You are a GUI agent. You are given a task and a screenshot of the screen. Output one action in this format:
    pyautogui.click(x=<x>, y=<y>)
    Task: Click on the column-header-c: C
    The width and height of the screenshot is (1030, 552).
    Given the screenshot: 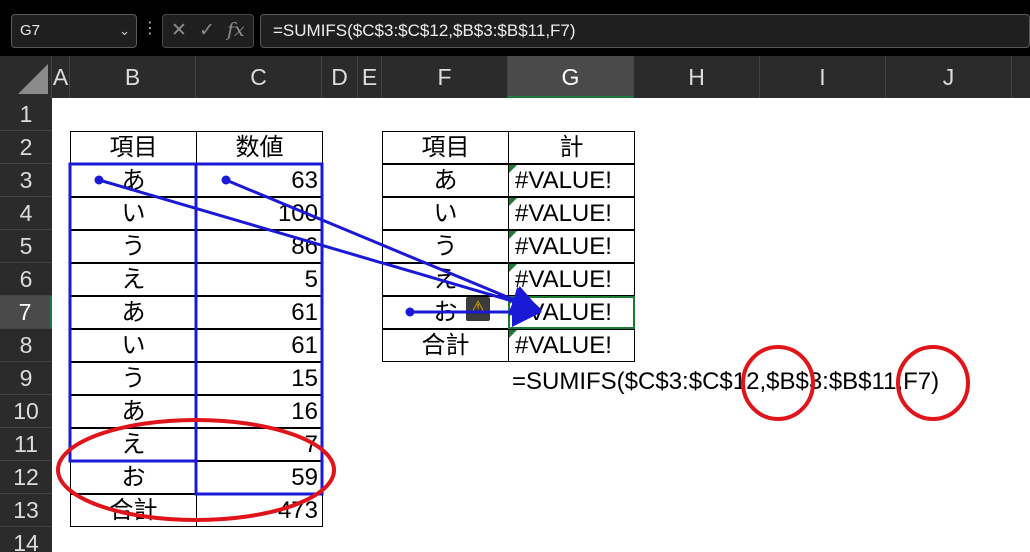 What is the action you would take?
    pyautogui.click(x=259, y=77)
    